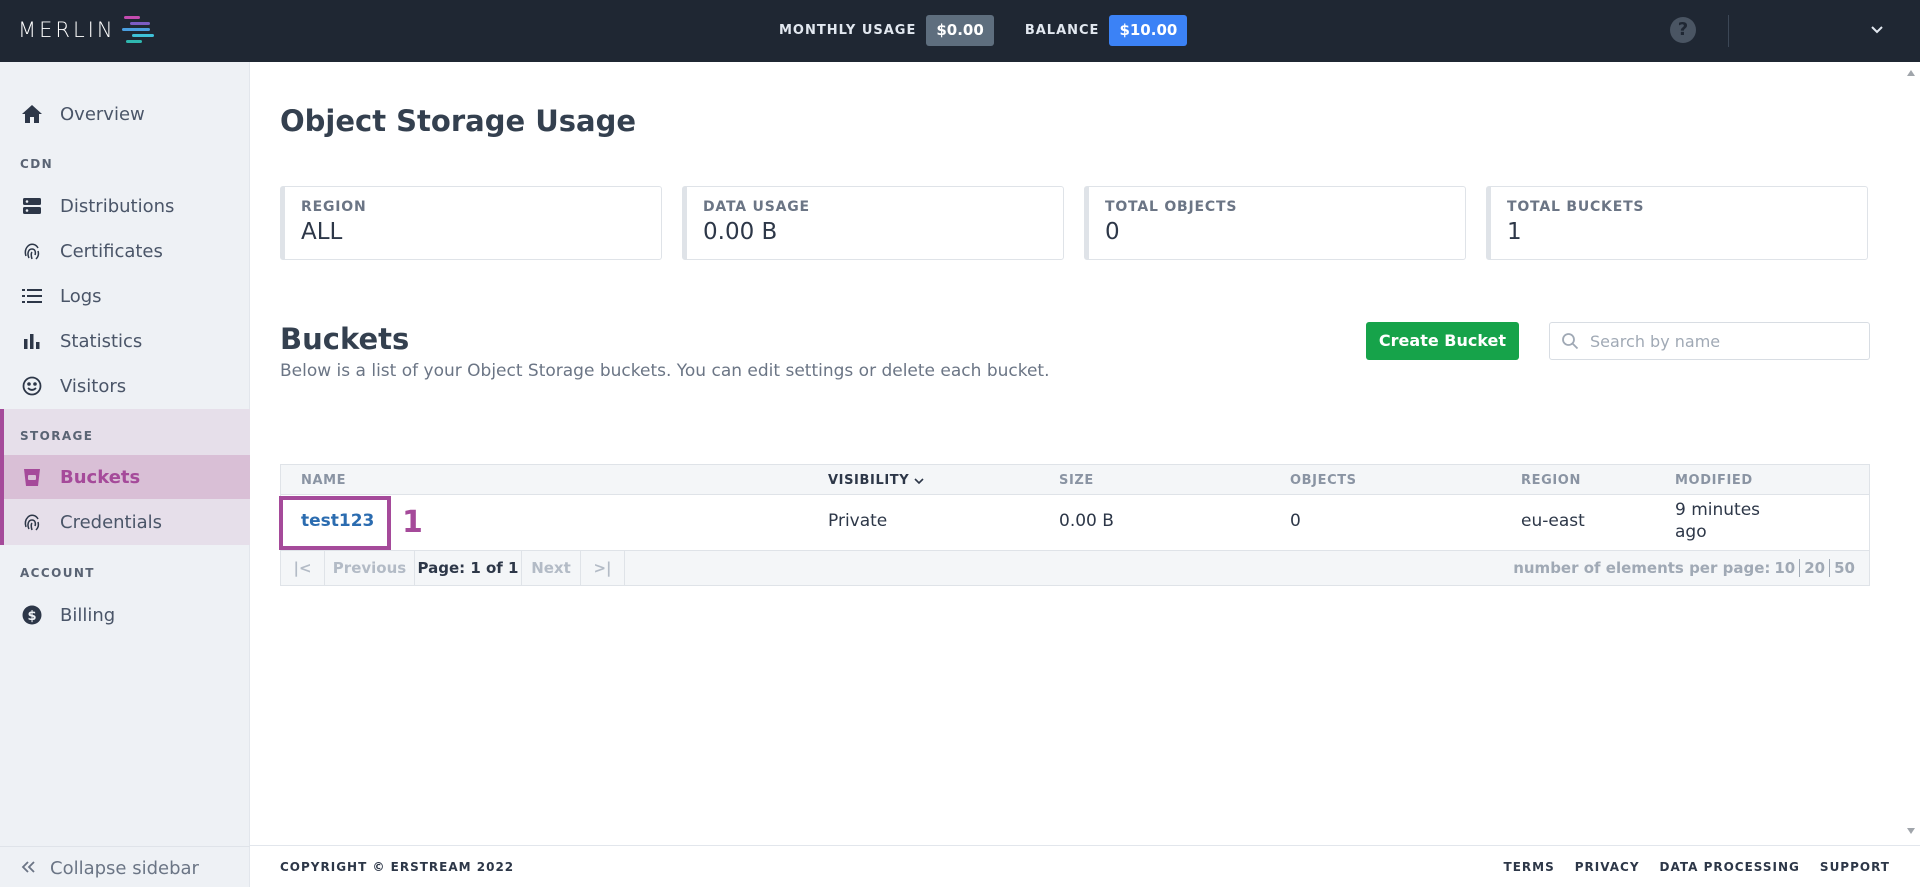  Describe the element at coordinates (1677, 223) in the screenshot. I see `stat-card-total-buckets: TOTAL BUCKETS 1` at that location.